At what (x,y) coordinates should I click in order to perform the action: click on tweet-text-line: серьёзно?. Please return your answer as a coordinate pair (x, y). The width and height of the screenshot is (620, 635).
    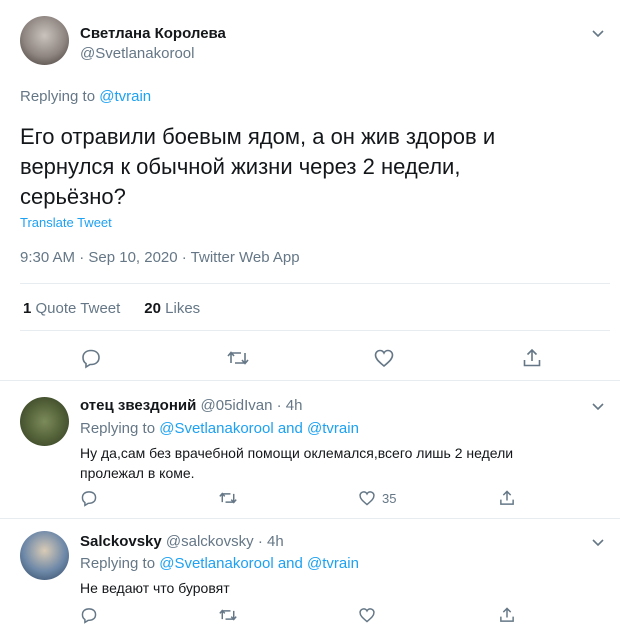
    Looking at the image, I should click on (73, 196).